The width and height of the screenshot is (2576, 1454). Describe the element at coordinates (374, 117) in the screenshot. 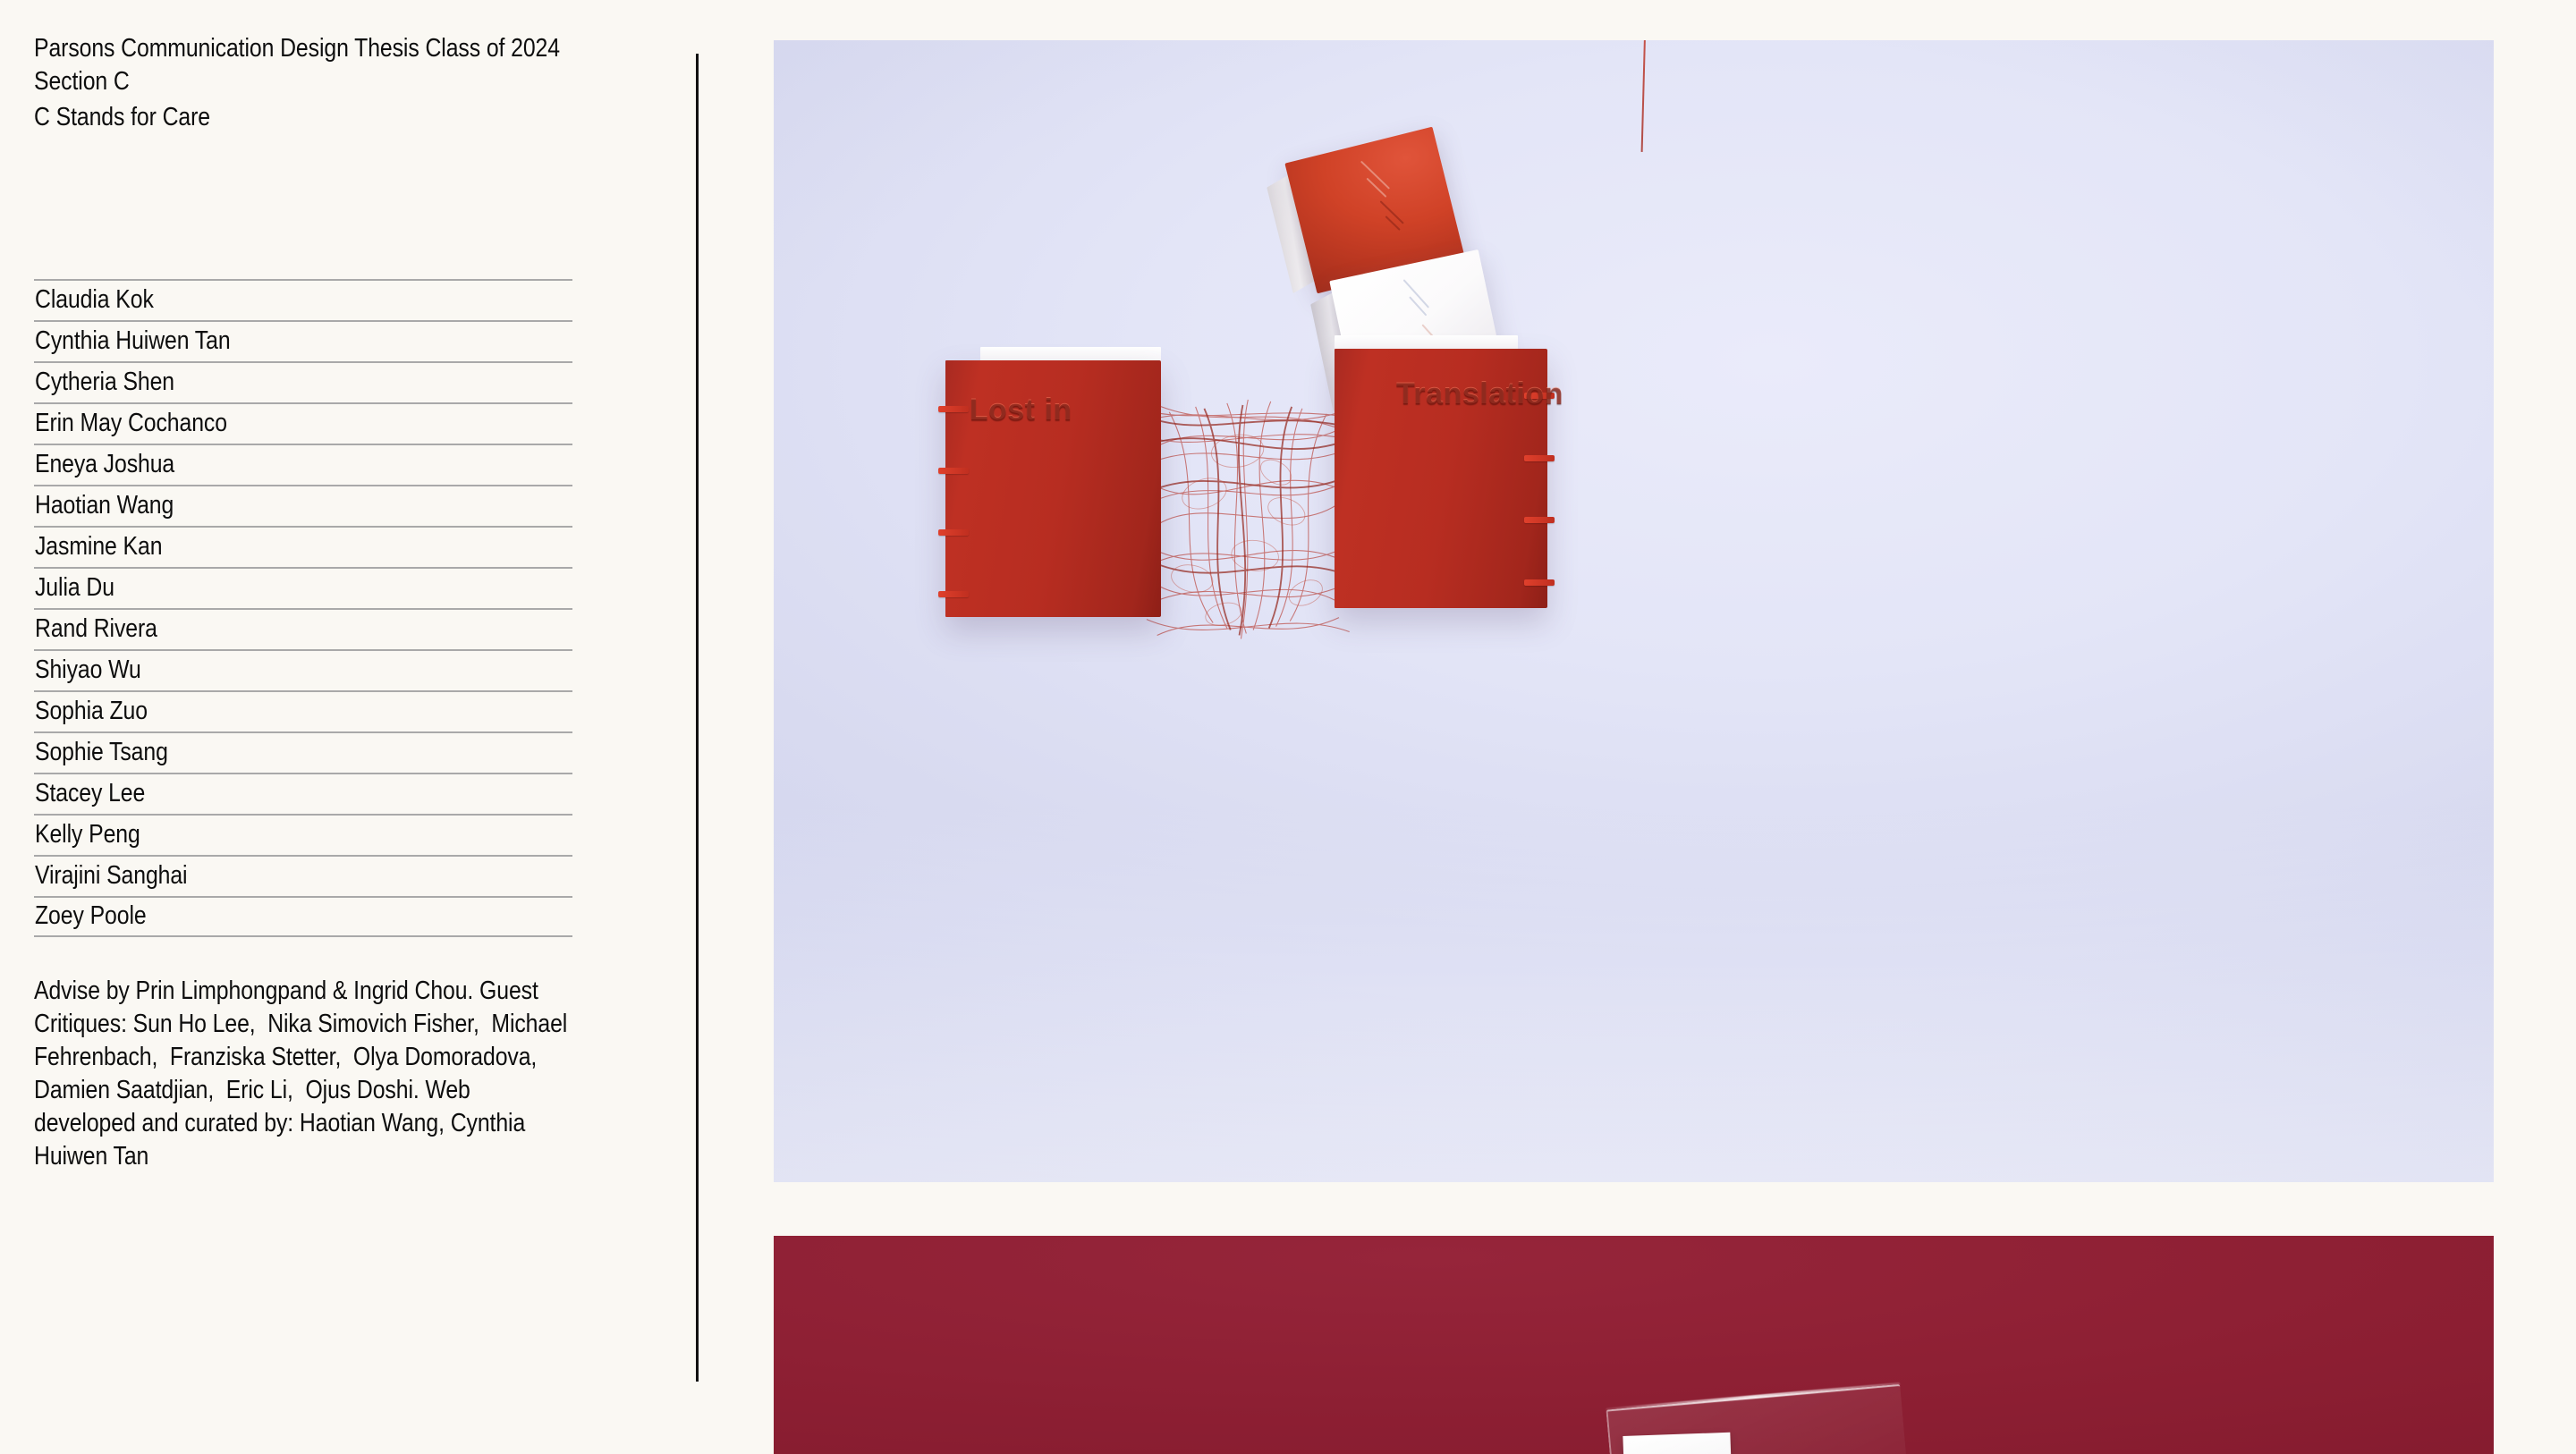

I see `tagline: C Stands for Care` at that location.